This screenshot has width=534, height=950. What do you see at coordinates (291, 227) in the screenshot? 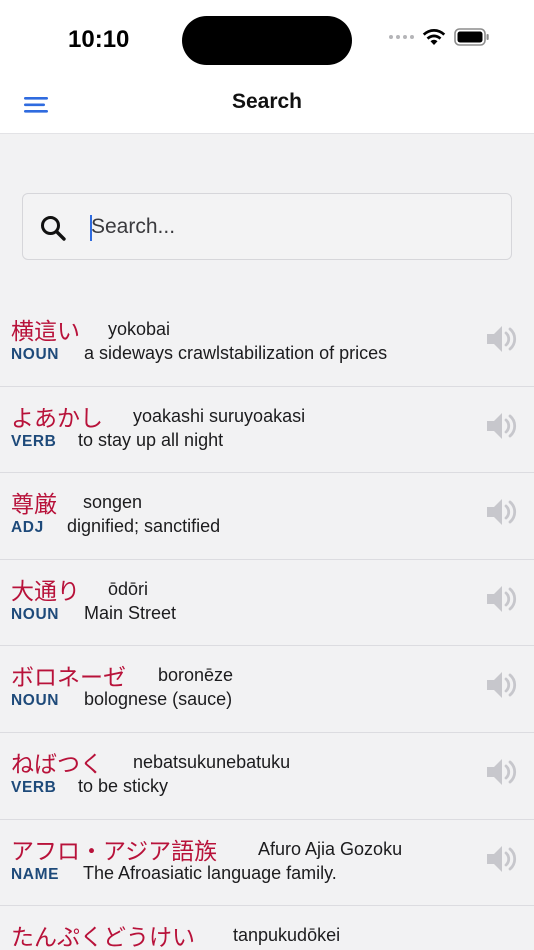
I see `search-input` at bounding box center [291, 227].